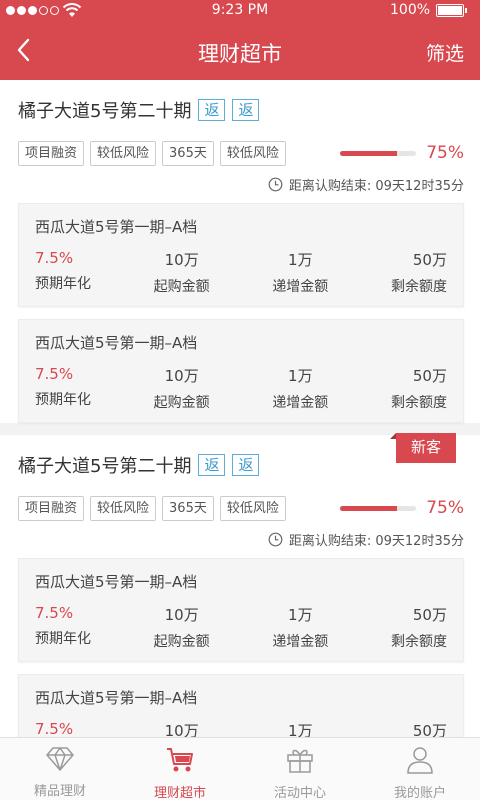 The width and height of the screenshot is (480, 800). Describe the element at coordinates (240, 11) in the screenshot. I see `status-bar: 9:23 PM 100%` at that location.